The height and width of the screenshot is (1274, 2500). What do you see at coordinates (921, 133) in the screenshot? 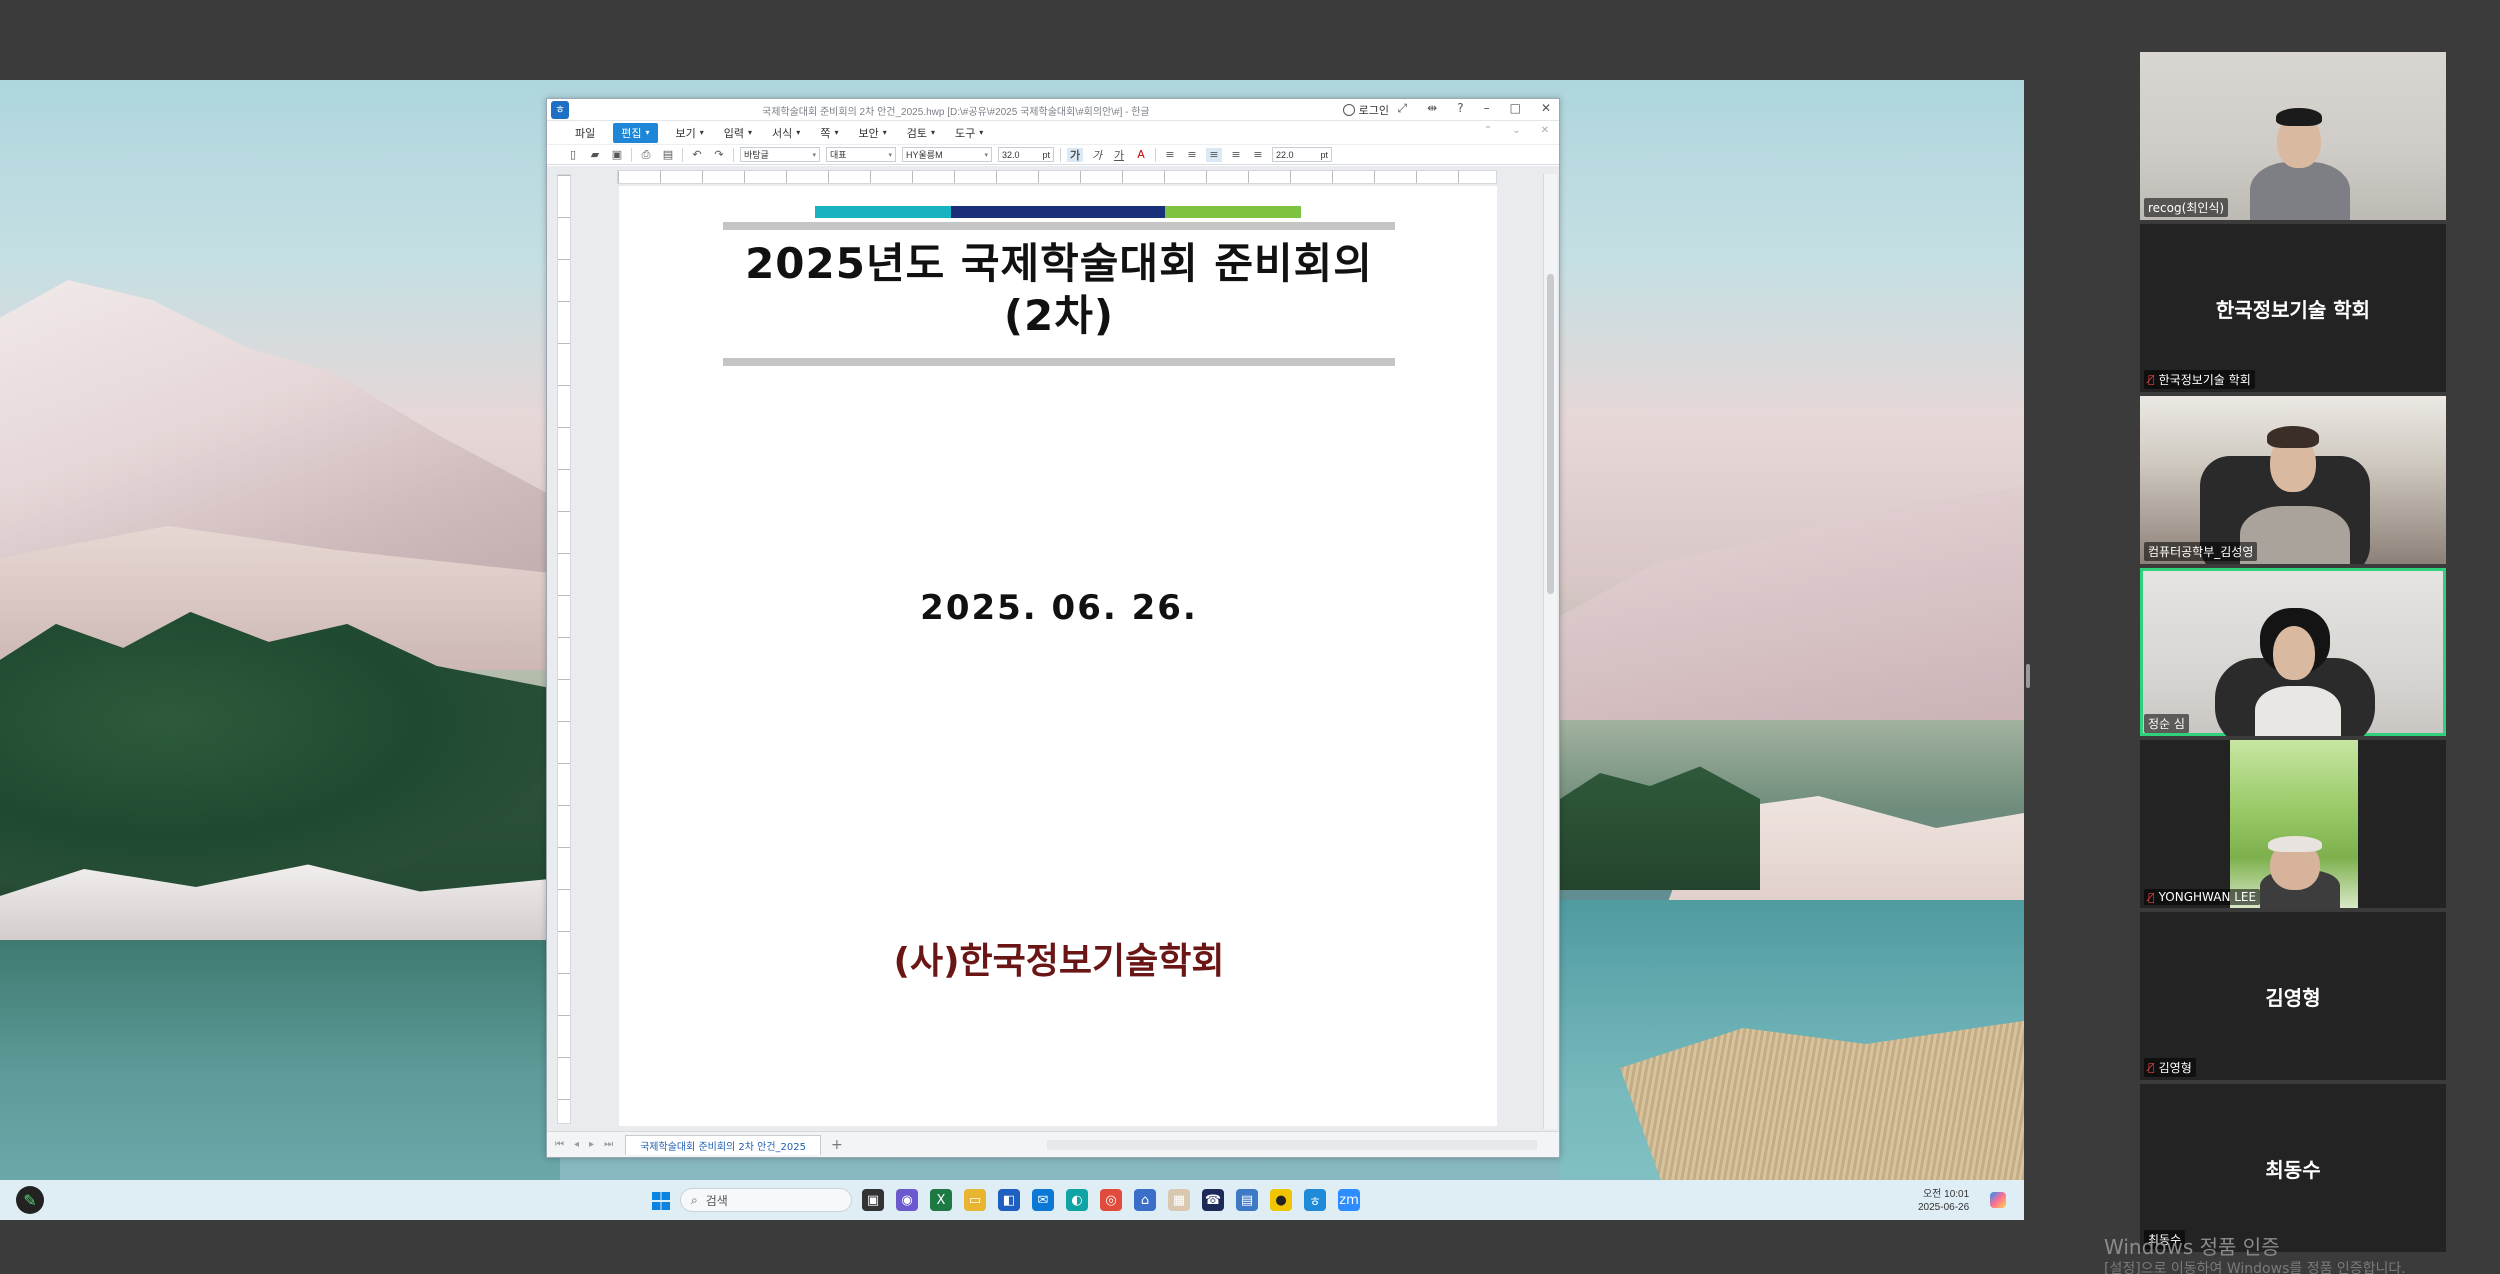
I see `menu-review: 검토 ▾` at bounding box center [921, 133].